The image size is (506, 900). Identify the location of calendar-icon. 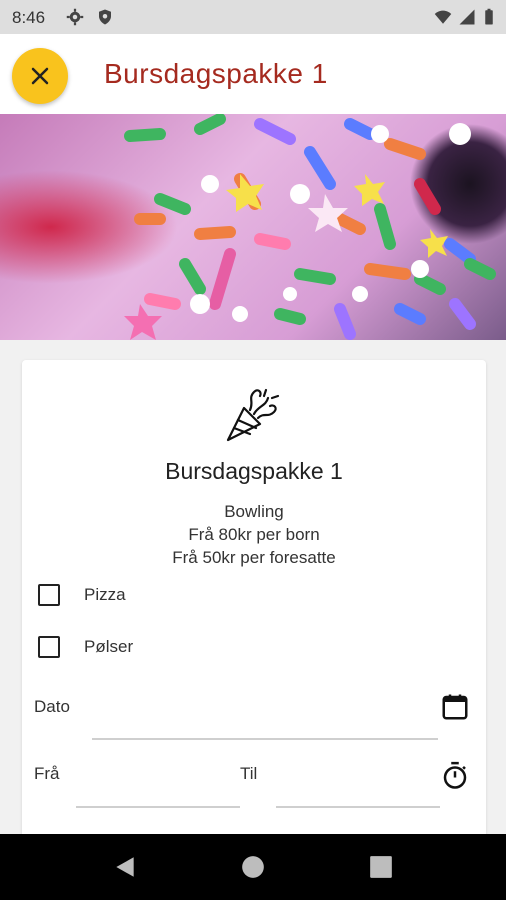
(455, 707).